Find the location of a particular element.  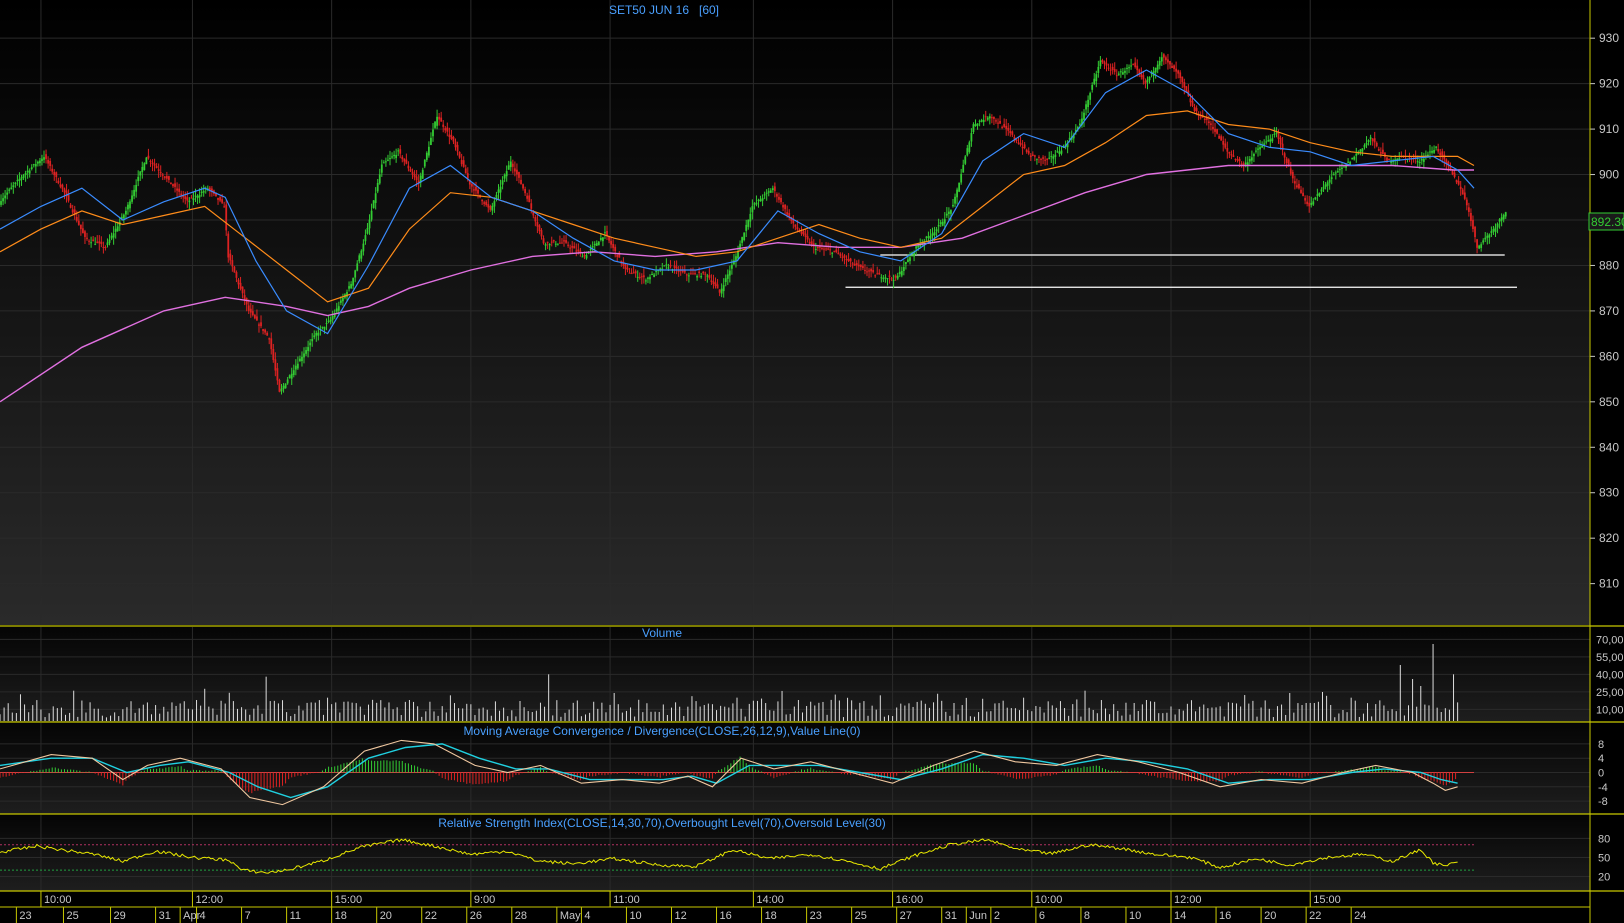

hour-tick-label: 12:00 is located at coordinates (1188, 900).